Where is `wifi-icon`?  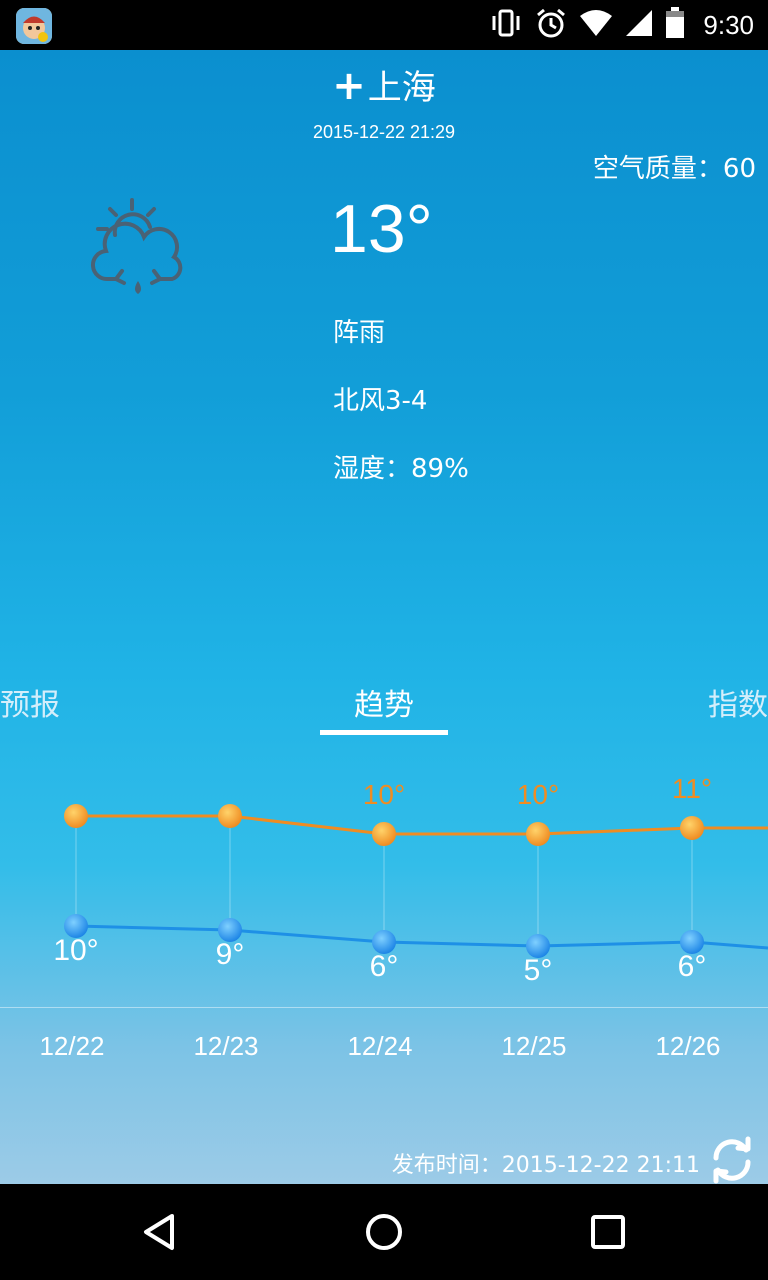
wifi-icon is located at coordinates (596, 25).